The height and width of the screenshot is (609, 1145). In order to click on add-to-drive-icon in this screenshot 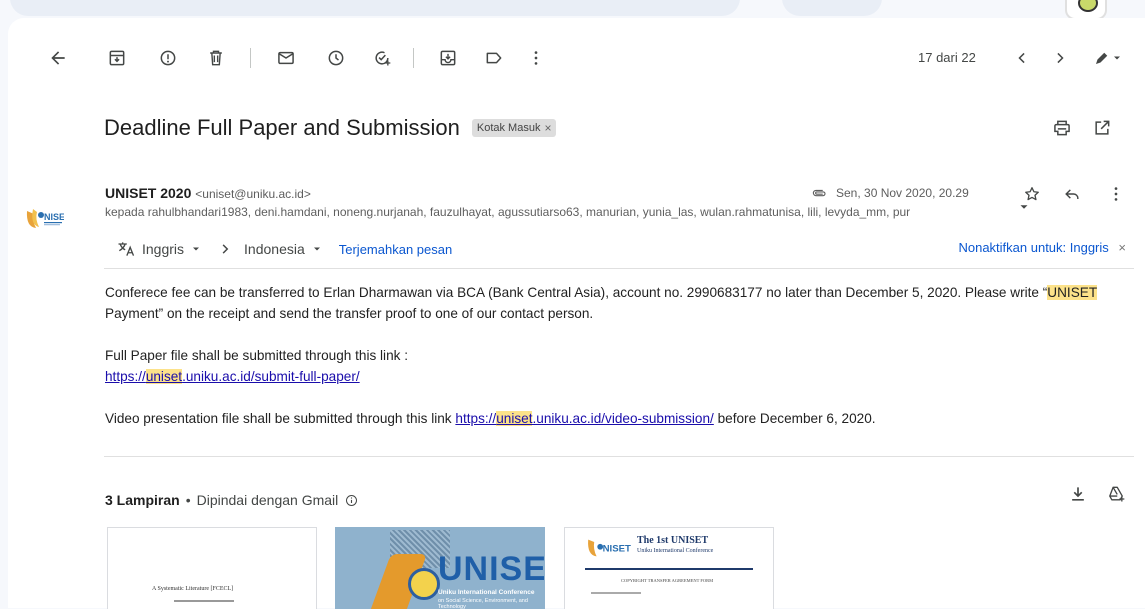, I will do `click(1117, 494)`.